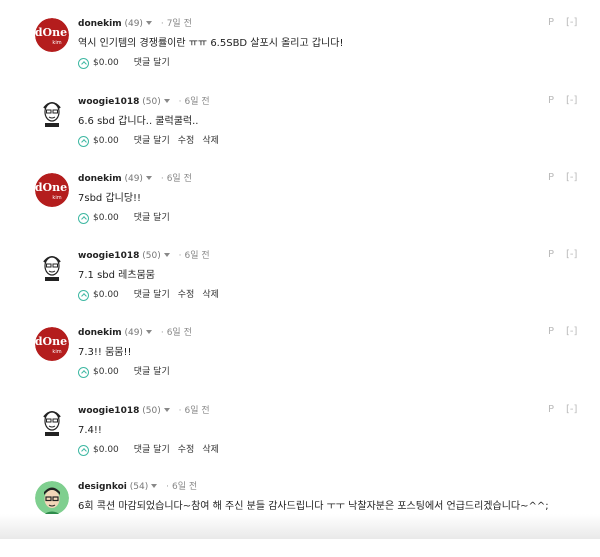 The image size is (600, 557). I want to click on comment-body: 역시 인기템의 경쟁률이란 ㅠㅠ 6.5SBD 살포시 올리고 갑니다!, so click(211, 43).